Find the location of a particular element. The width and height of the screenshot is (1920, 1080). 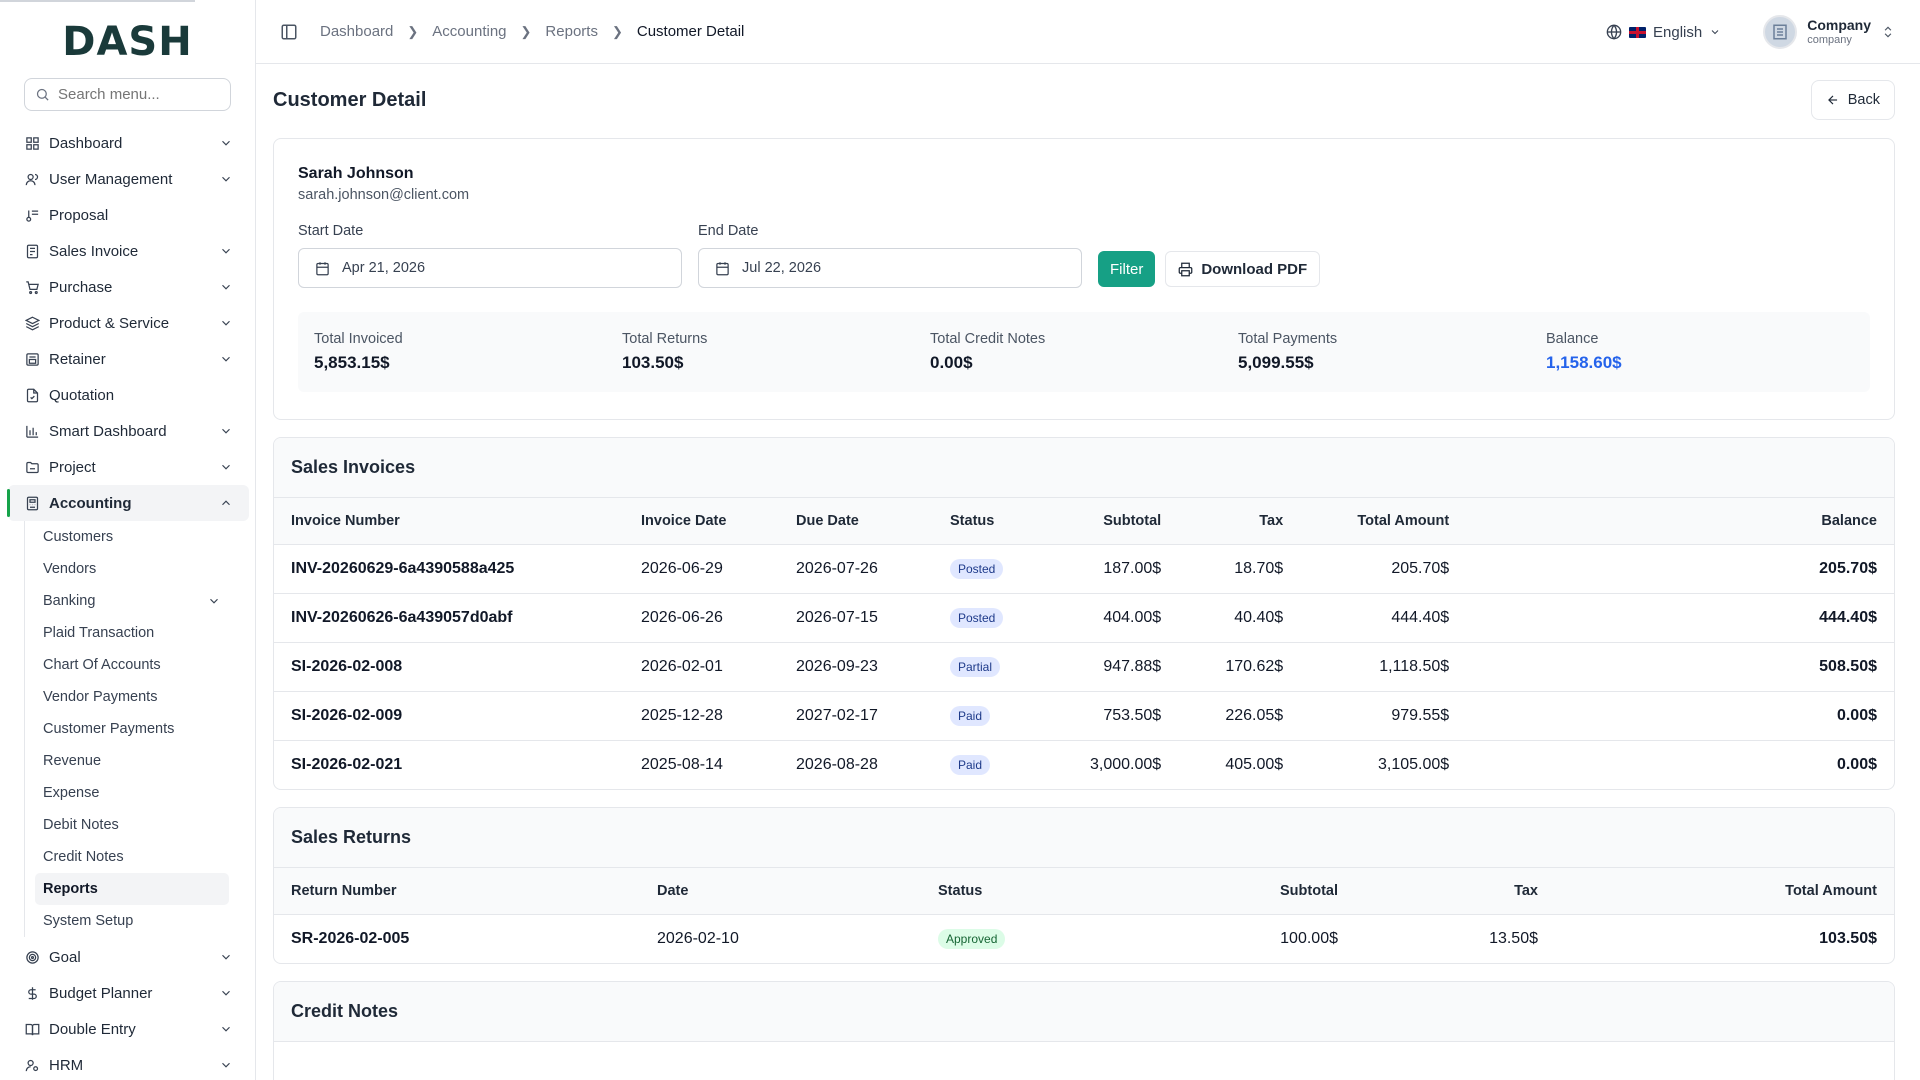

summary-label: Total Payments is located at coordinates (1288, 339).